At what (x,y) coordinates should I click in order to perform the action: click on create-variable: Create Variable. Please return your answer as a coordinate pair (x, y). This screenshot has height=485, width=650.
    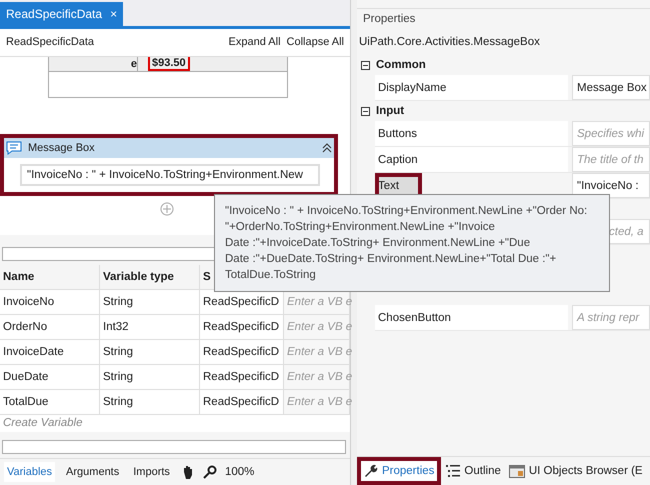
    Looking at the image, I should click on (42, 423).